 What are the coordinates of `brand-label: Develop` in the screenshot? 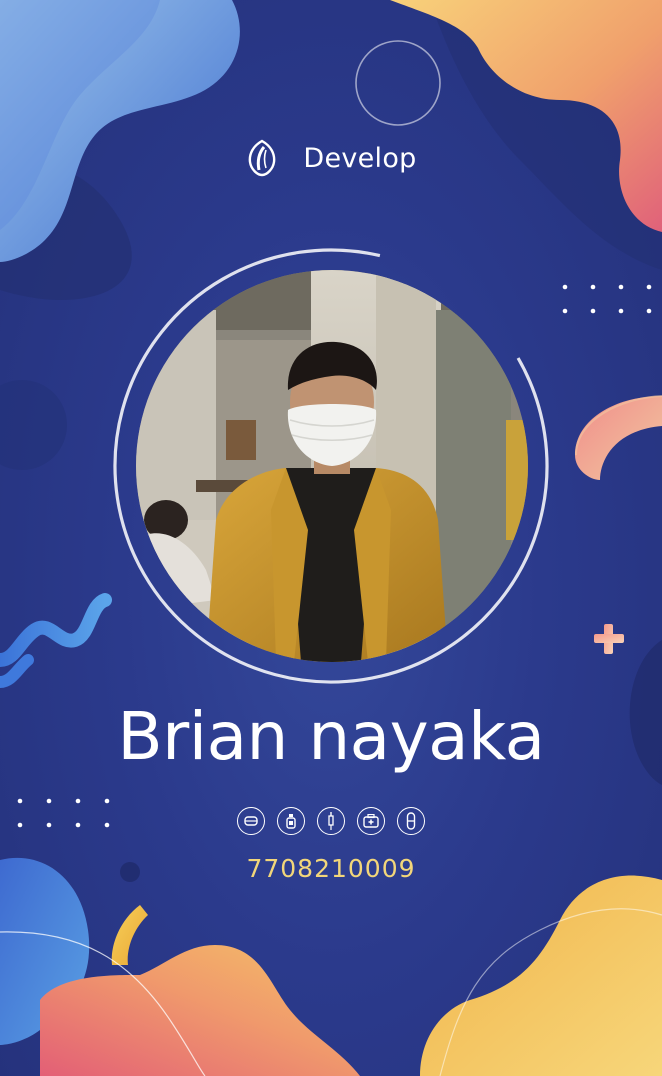 It's located at (360, 158).